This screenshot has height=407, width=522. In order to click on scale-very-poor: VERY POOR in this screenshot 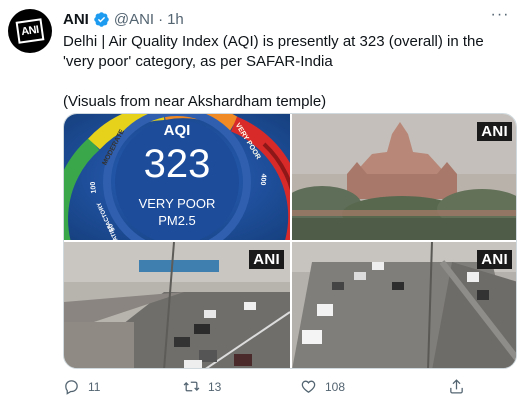, I will do `click(247, 141)`.